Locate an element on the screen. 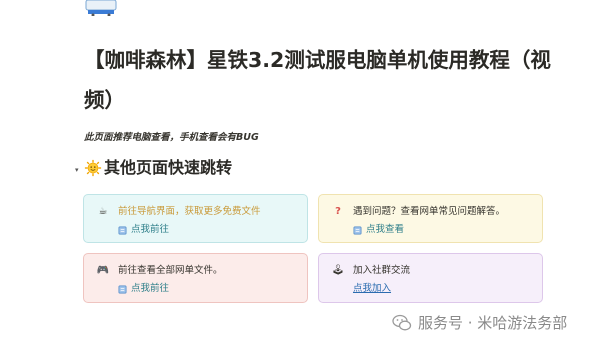 Image resolution: width=600 pixels, height=346 pixels. callout-community: 🕹 加入社群交流 点我加入 is located at coordinates (430, 278).